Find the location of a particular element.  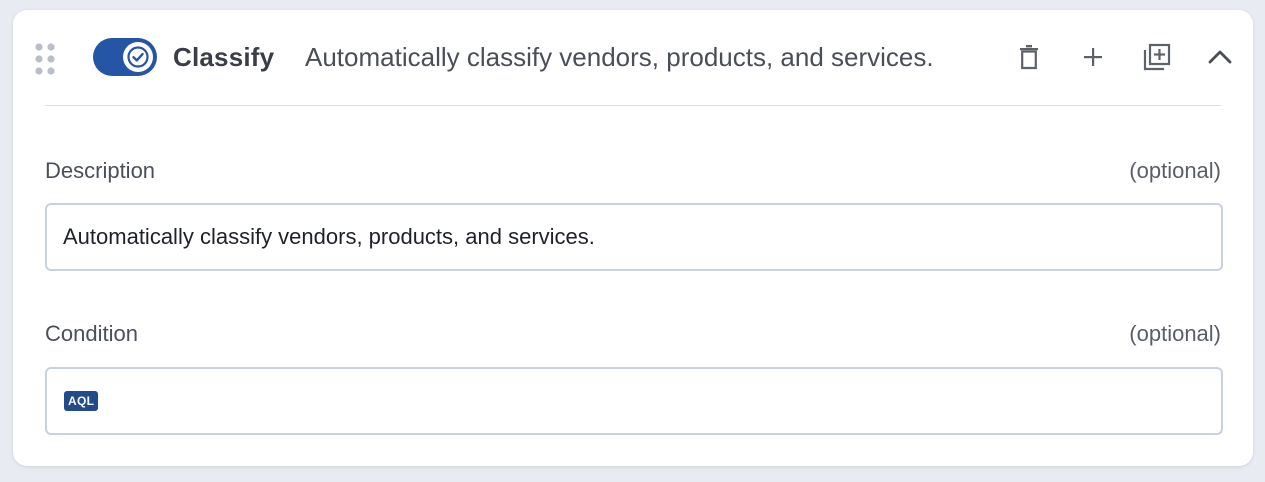

check-icon is located at coordinates (138, 57).